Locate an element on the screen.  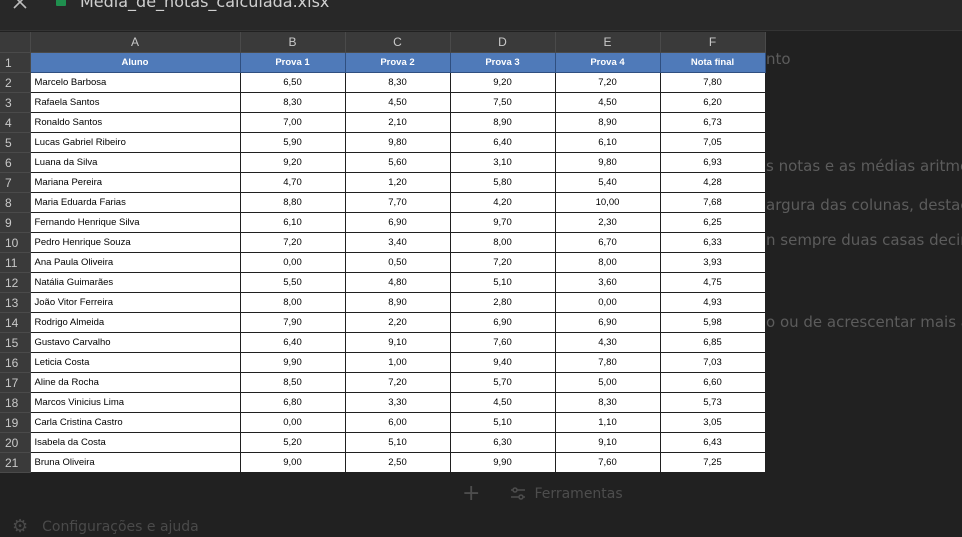
student-name-cell: Rafaela Santos is located at coordinates (135, 102).